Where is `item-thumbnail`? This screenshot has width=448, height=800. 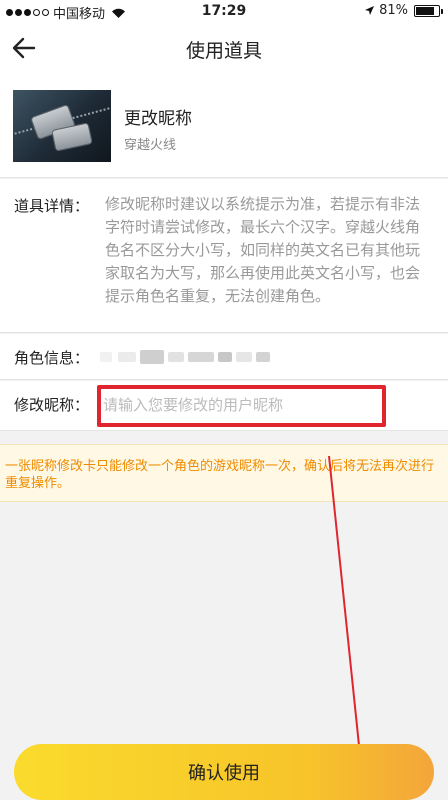 item-thumbnail is located at coordinates (62, 126).